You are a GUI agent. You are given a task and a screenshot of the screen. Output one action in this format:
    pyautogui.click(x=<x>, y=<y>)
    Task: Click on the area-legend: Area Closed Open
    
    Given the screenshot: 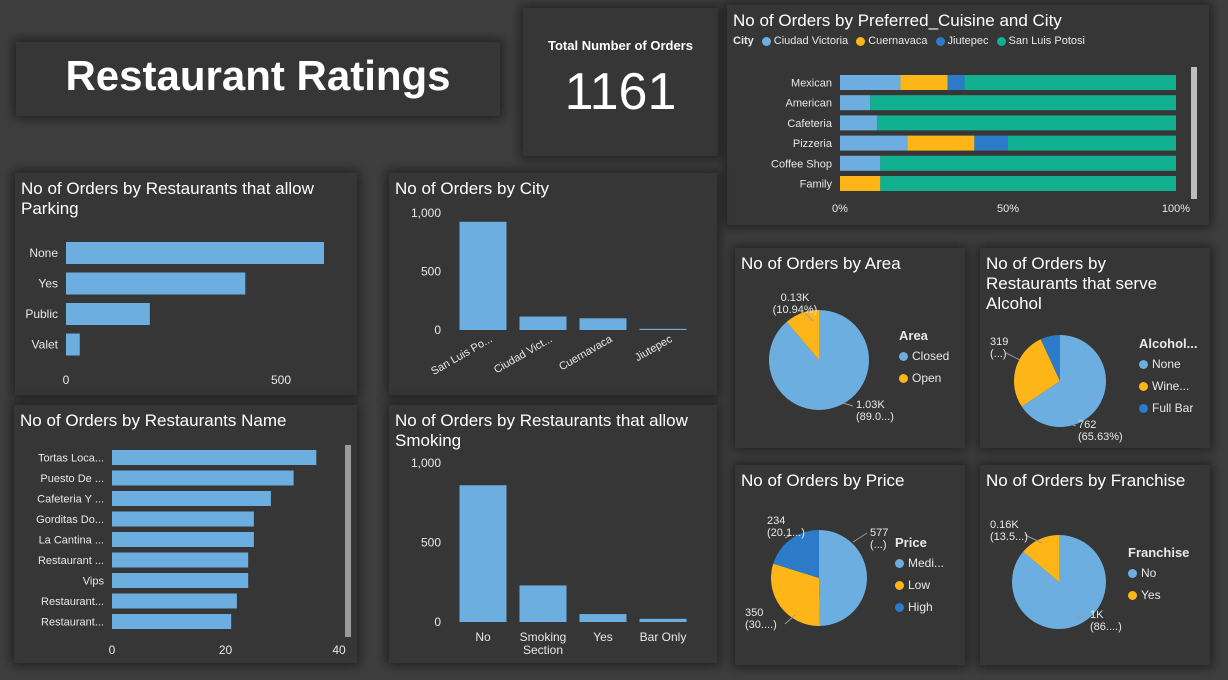 What is the action you would take?
    pyautogui.click(x=924, y=360)
    